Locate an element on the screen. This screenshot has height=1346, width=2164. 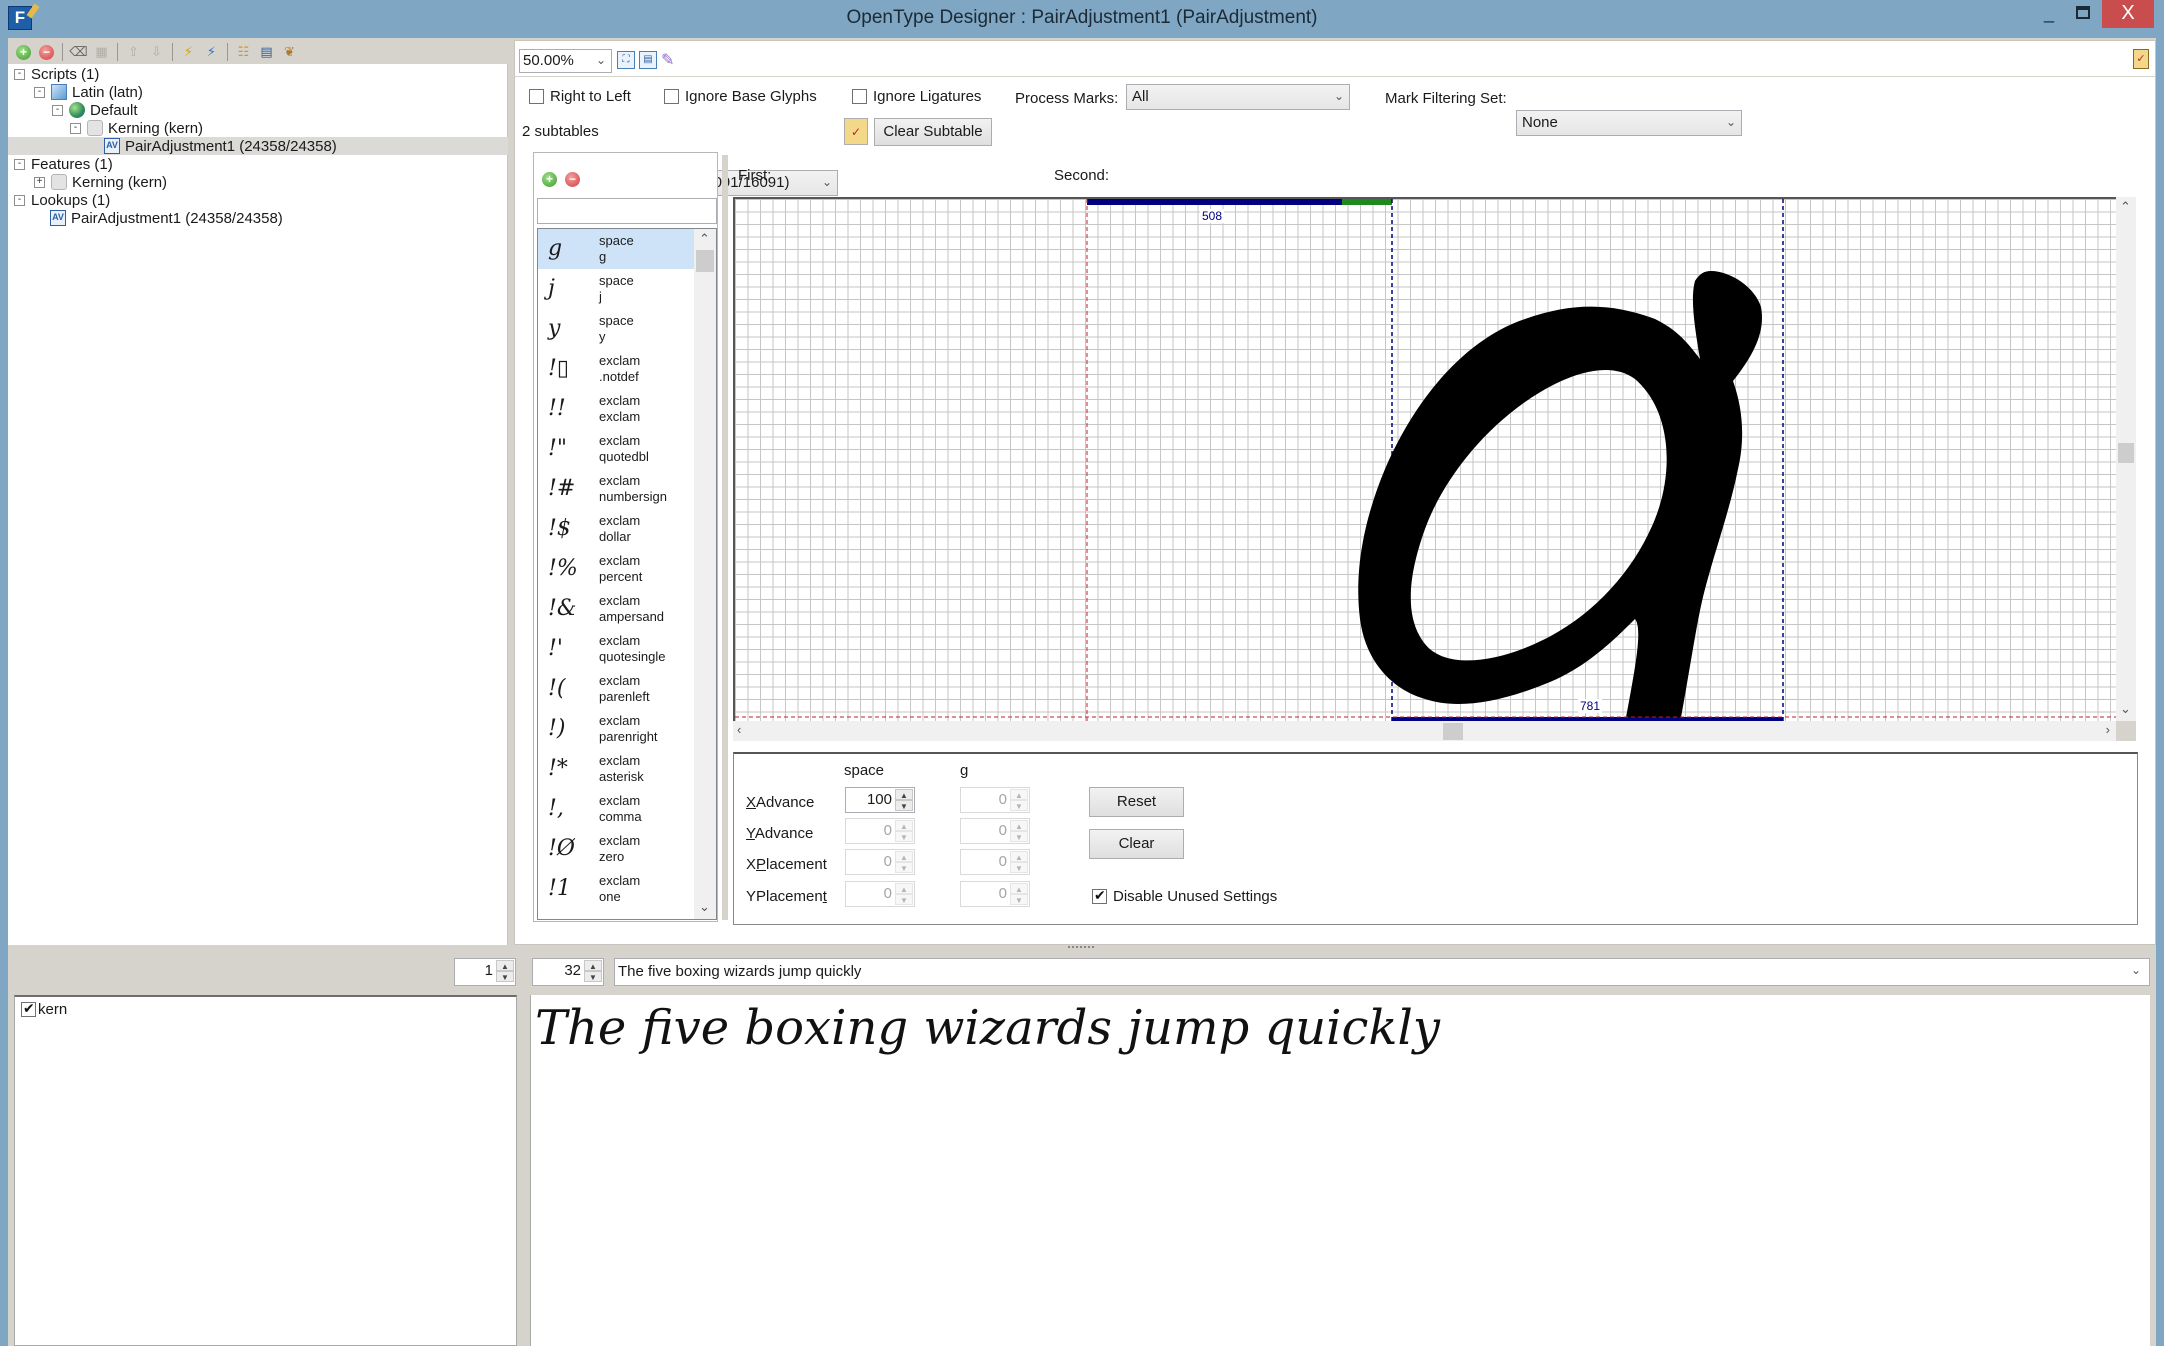
pair-list-item: !1 exclam one is located at coordinates (616, 889).